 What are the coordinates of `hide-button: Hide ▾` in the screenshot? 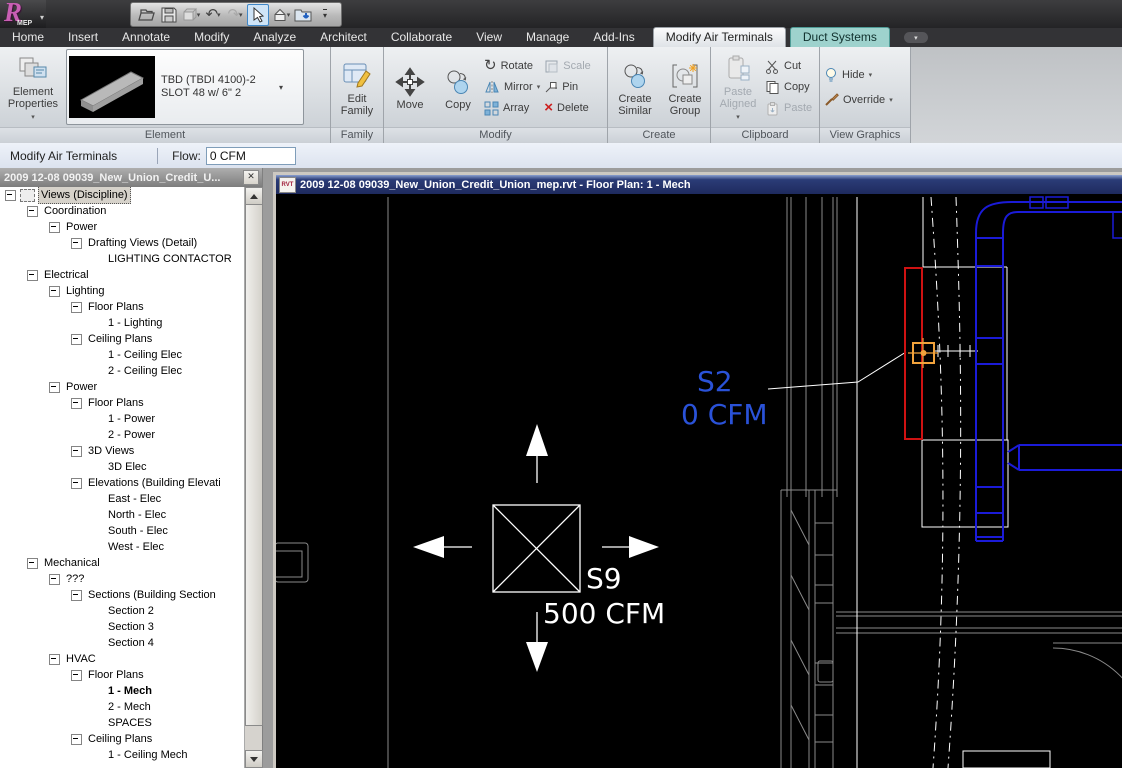 It's located at (858, 74).